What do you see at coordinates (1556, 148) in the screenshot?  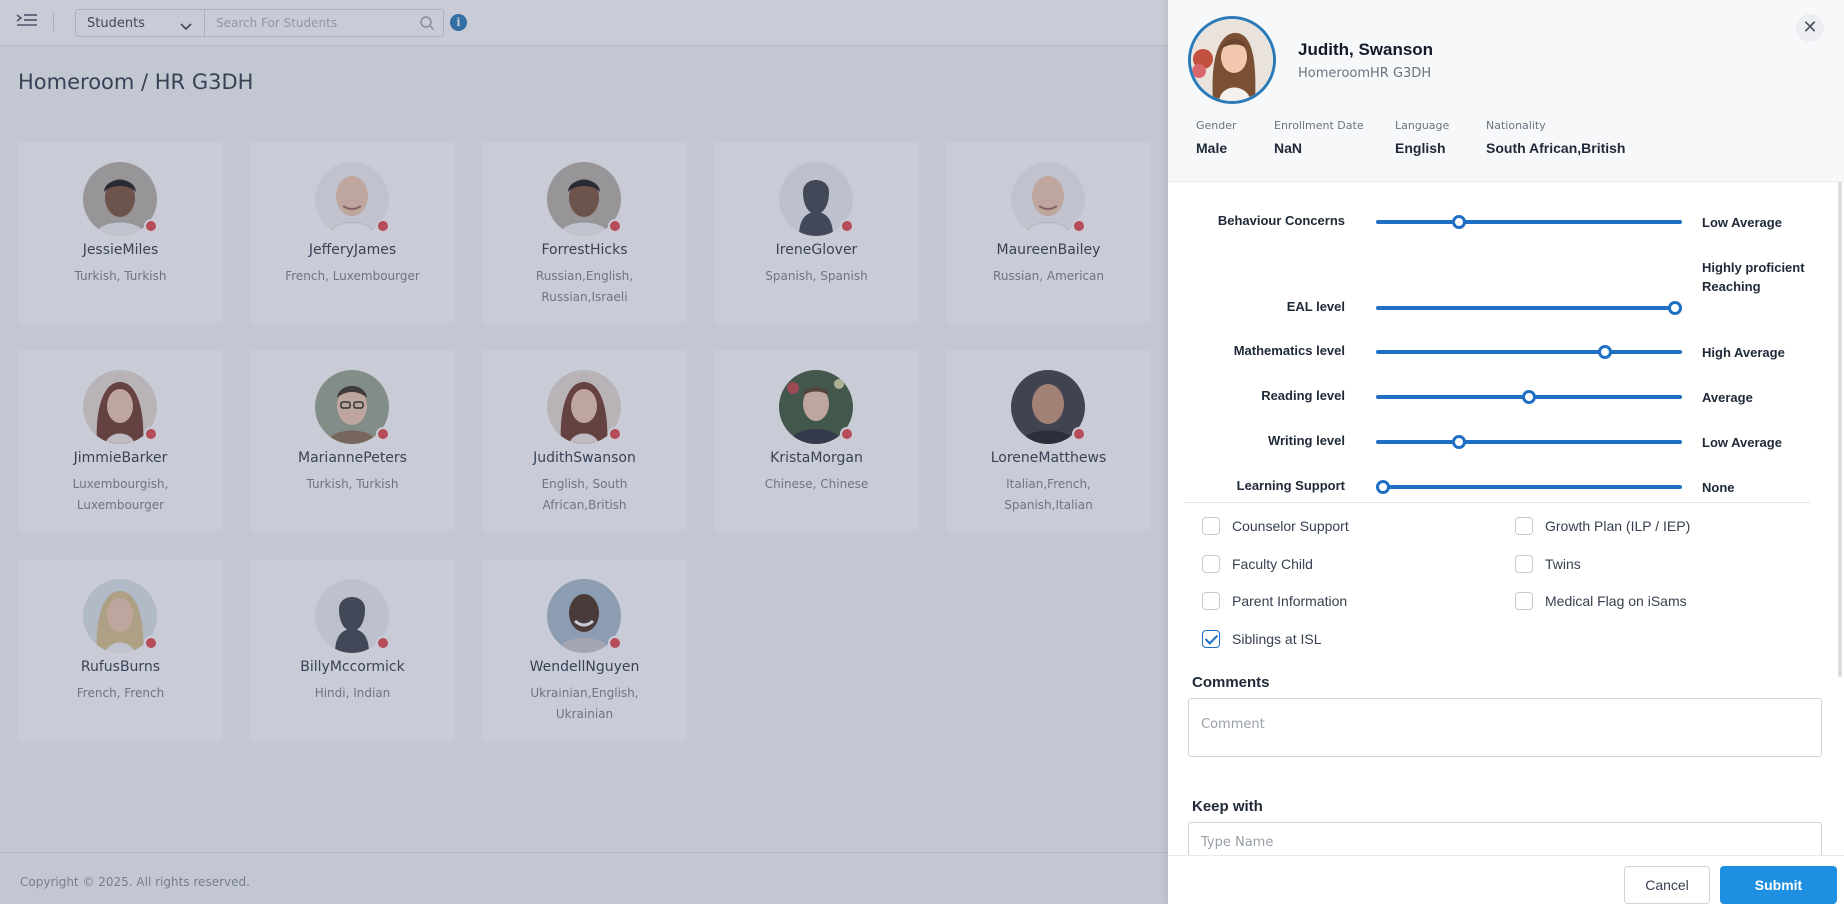 I see `meta-value: South African,British` at bounding box center [1556, 148].